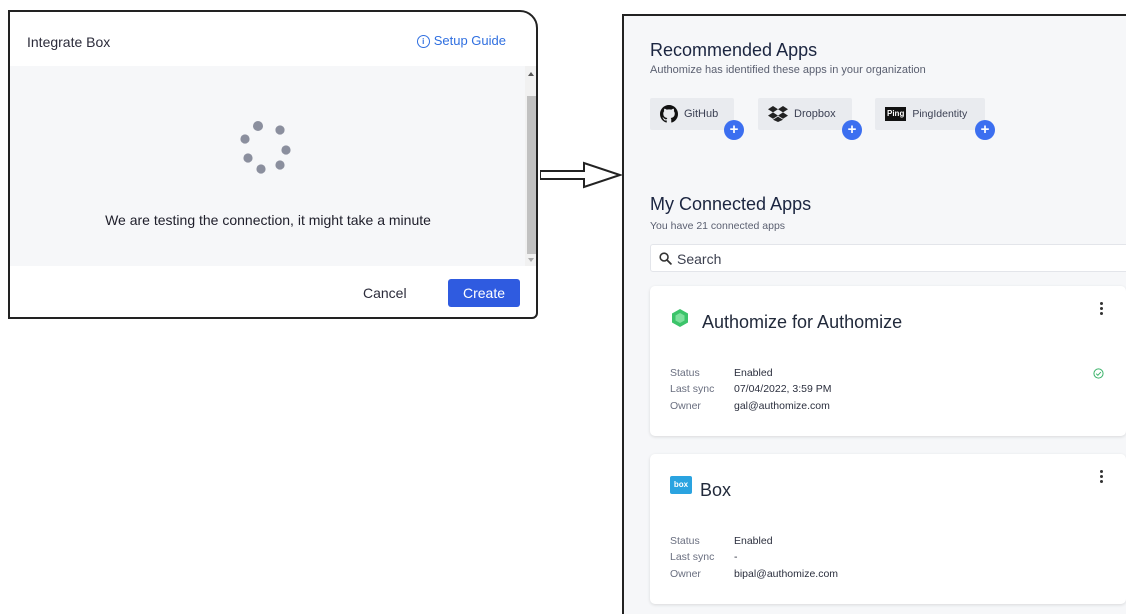 Image resolution: width=1126 pixels, height=614 pixels. Describe the element at coordinates (1098, 373) in the screenshot. I see `check-circle-icon` at that location.